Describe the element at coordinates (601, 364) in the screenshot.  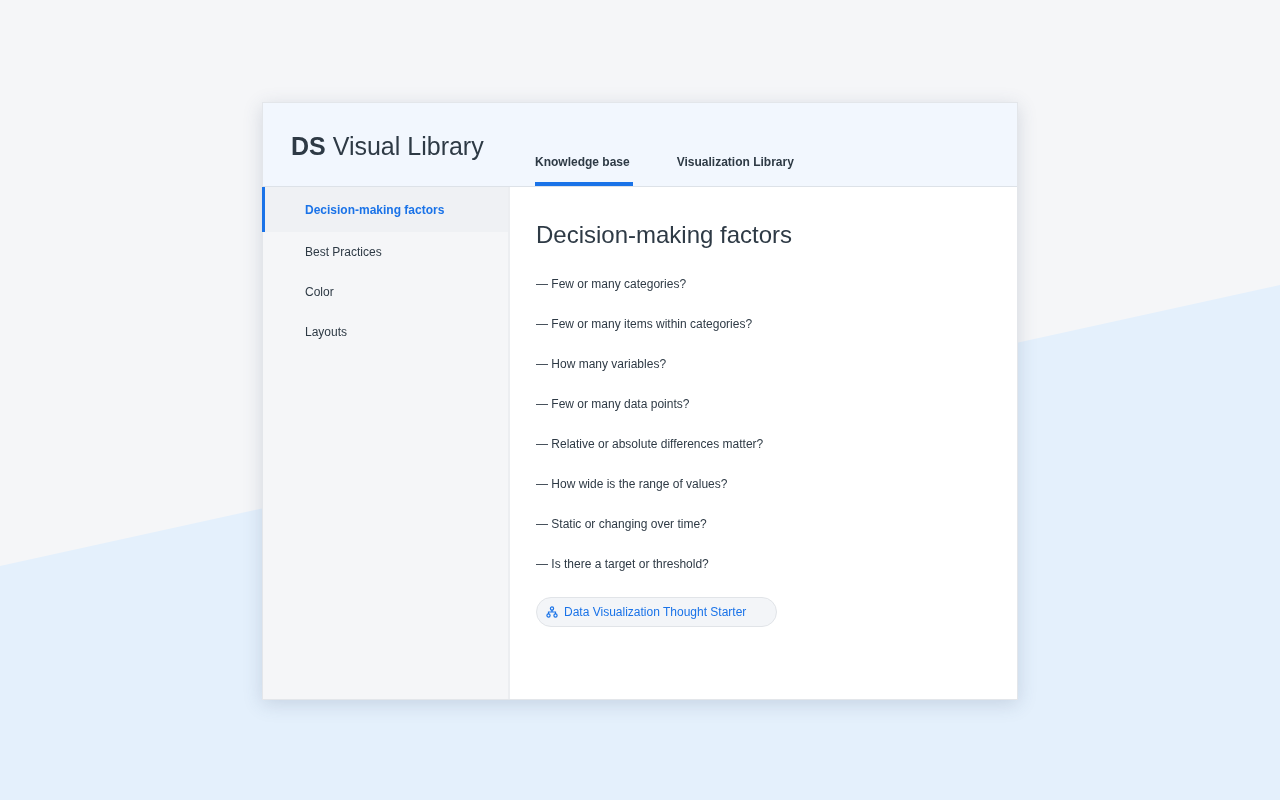
I see `factor-question: — How many variables?` at that location.